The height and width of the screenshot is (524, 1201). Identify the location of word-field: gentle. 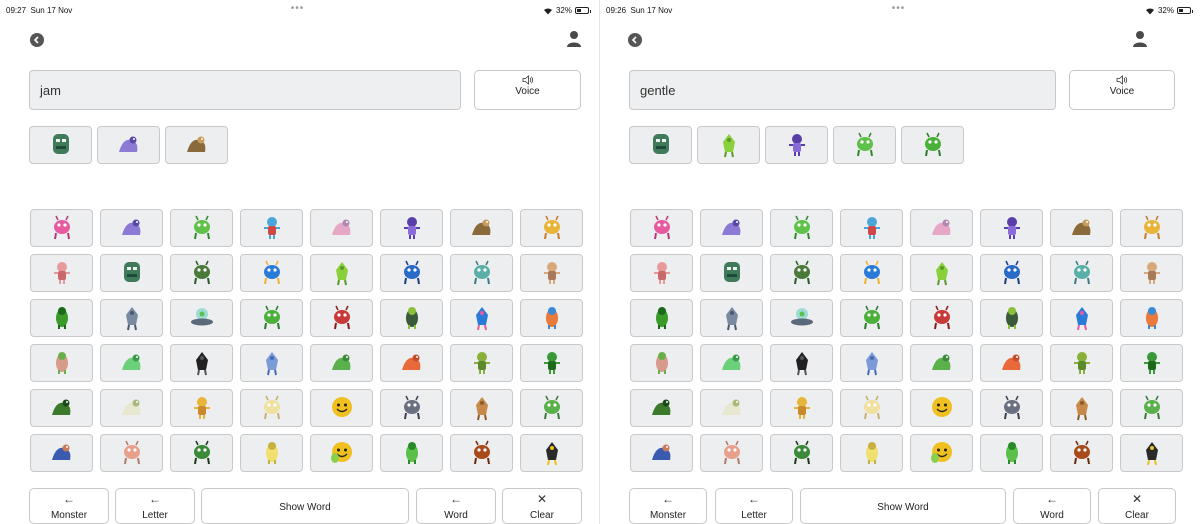
(842, 90).